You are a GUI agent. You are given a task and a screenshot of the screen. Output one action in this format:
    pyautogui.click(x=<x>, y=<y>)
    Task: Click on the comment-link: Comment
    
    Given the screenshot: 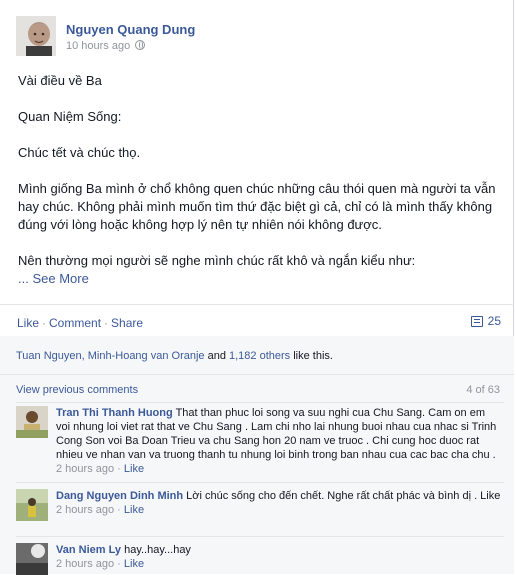 What is the action you would take?
    pyautogui.click(x=75, y=323)
    